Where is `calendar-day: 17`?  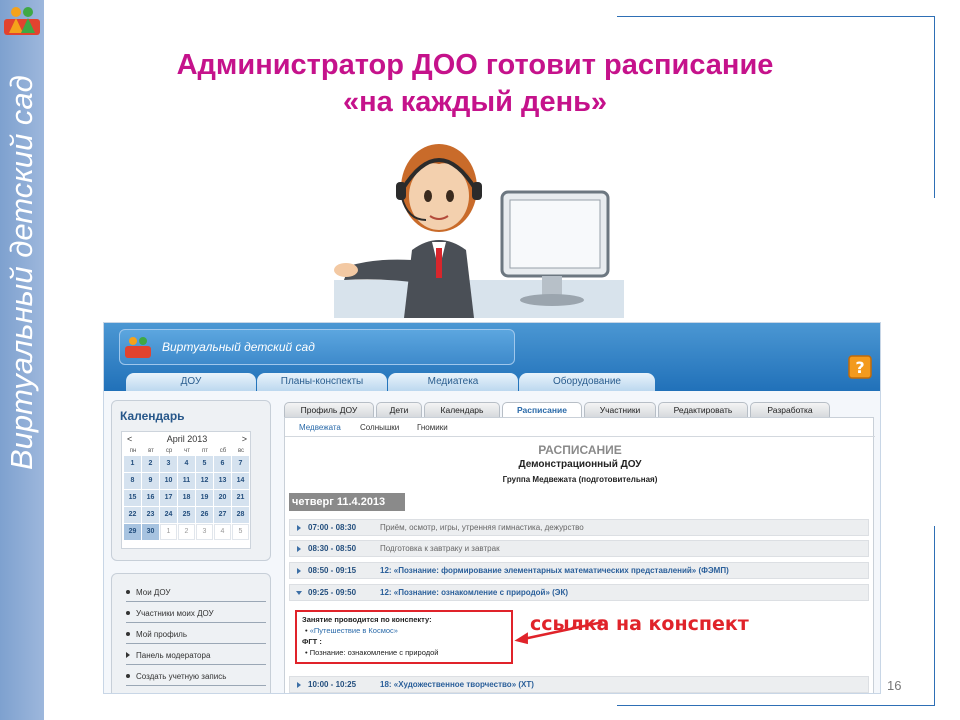 calendar-day: 17 is located at coordinates (168, 498).